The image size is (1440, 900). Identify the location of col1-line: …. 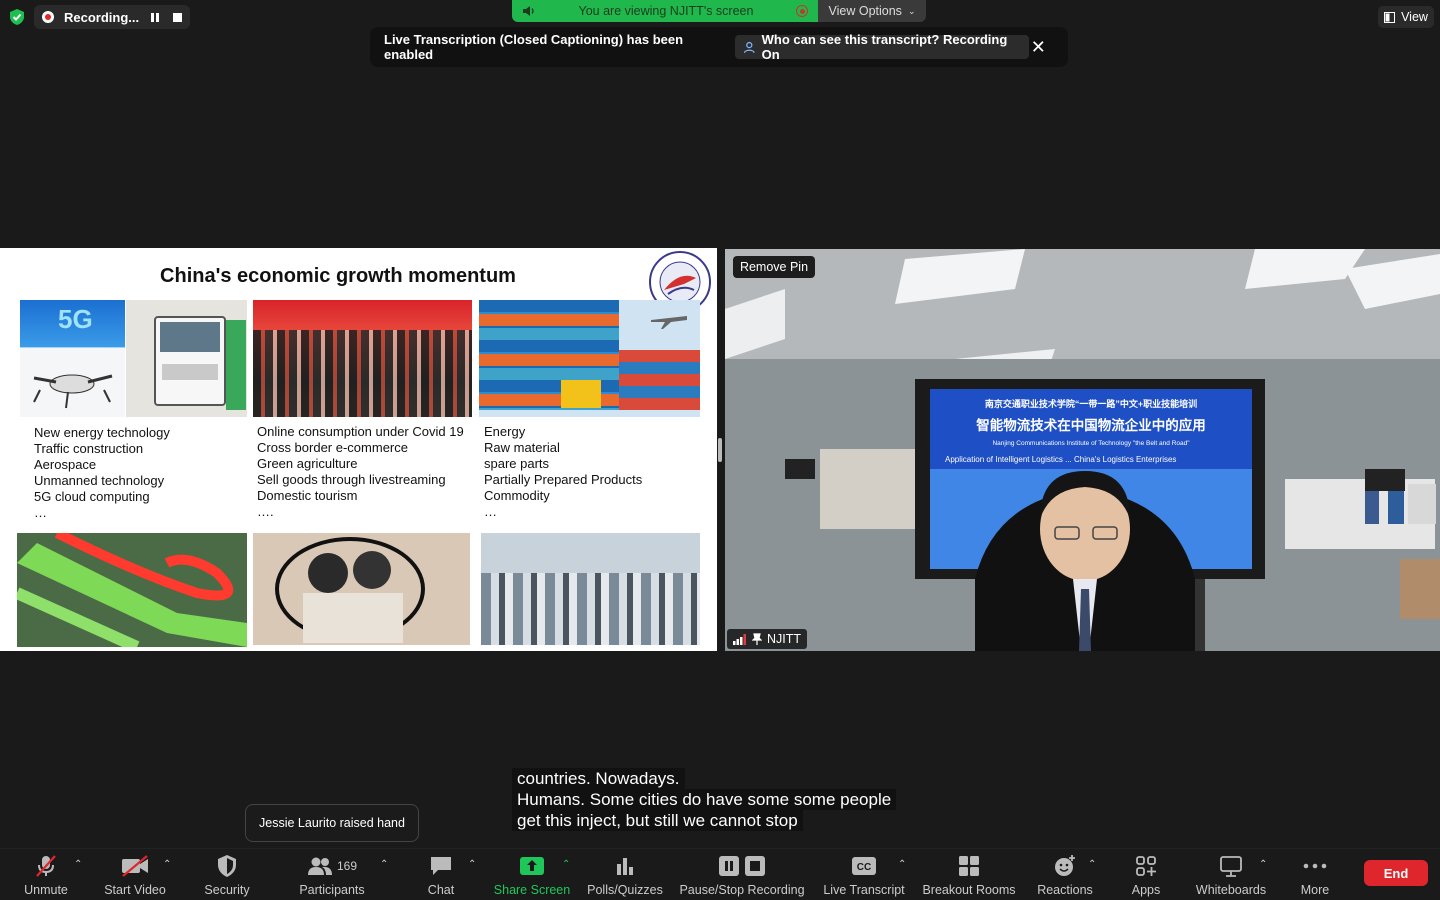
(40, 512).